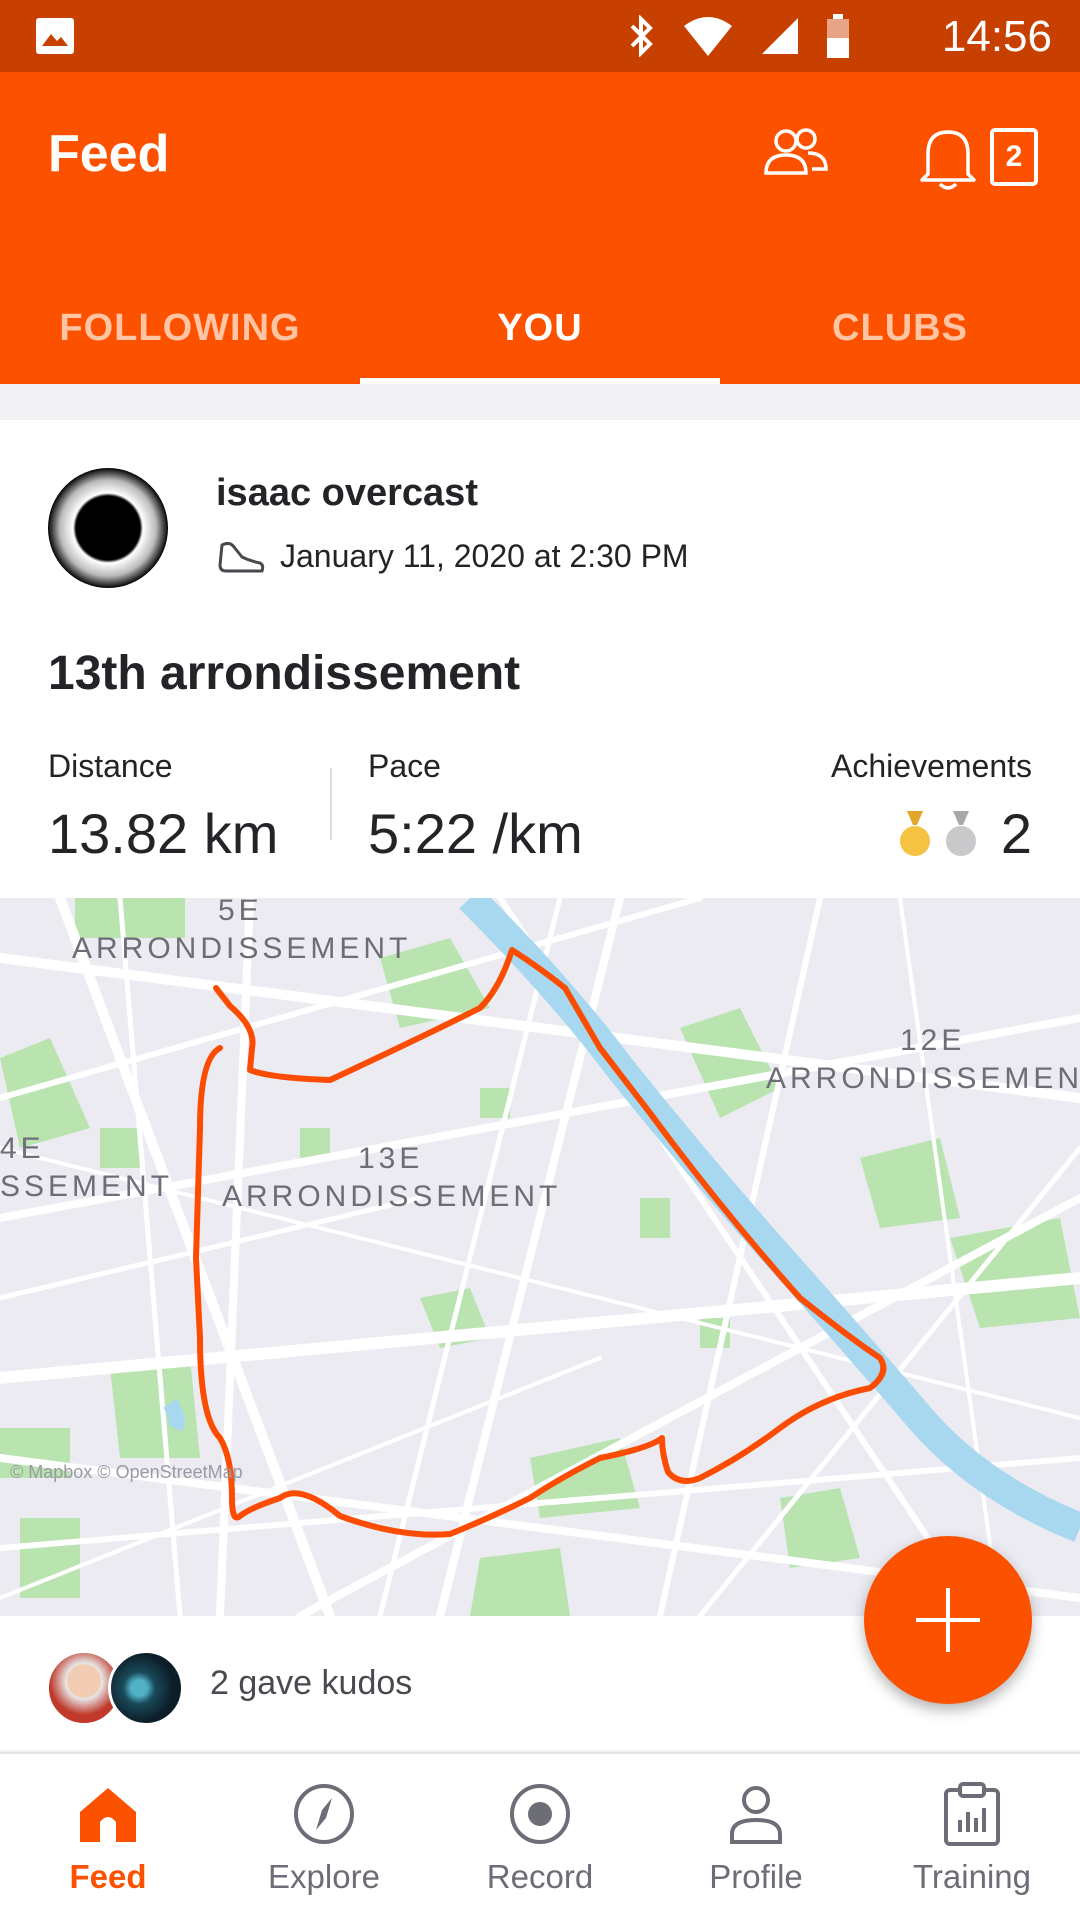 The width and height of the screenshot is (1080, 1922). I want to click on nav-profile: Profile, so click(756, 1838).